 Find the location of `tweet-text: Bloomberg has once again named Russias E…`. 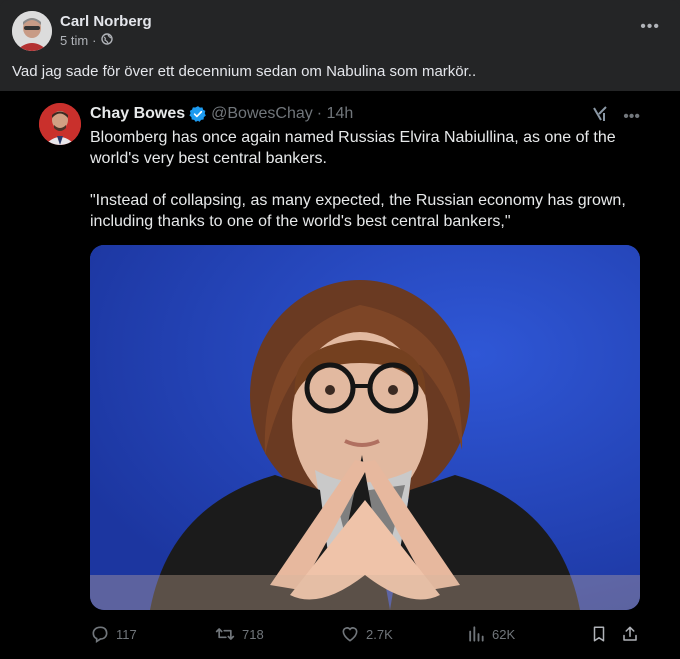

tweet-text: Bloomberg has once again named Russias E… is located at coordinates (358, 179).